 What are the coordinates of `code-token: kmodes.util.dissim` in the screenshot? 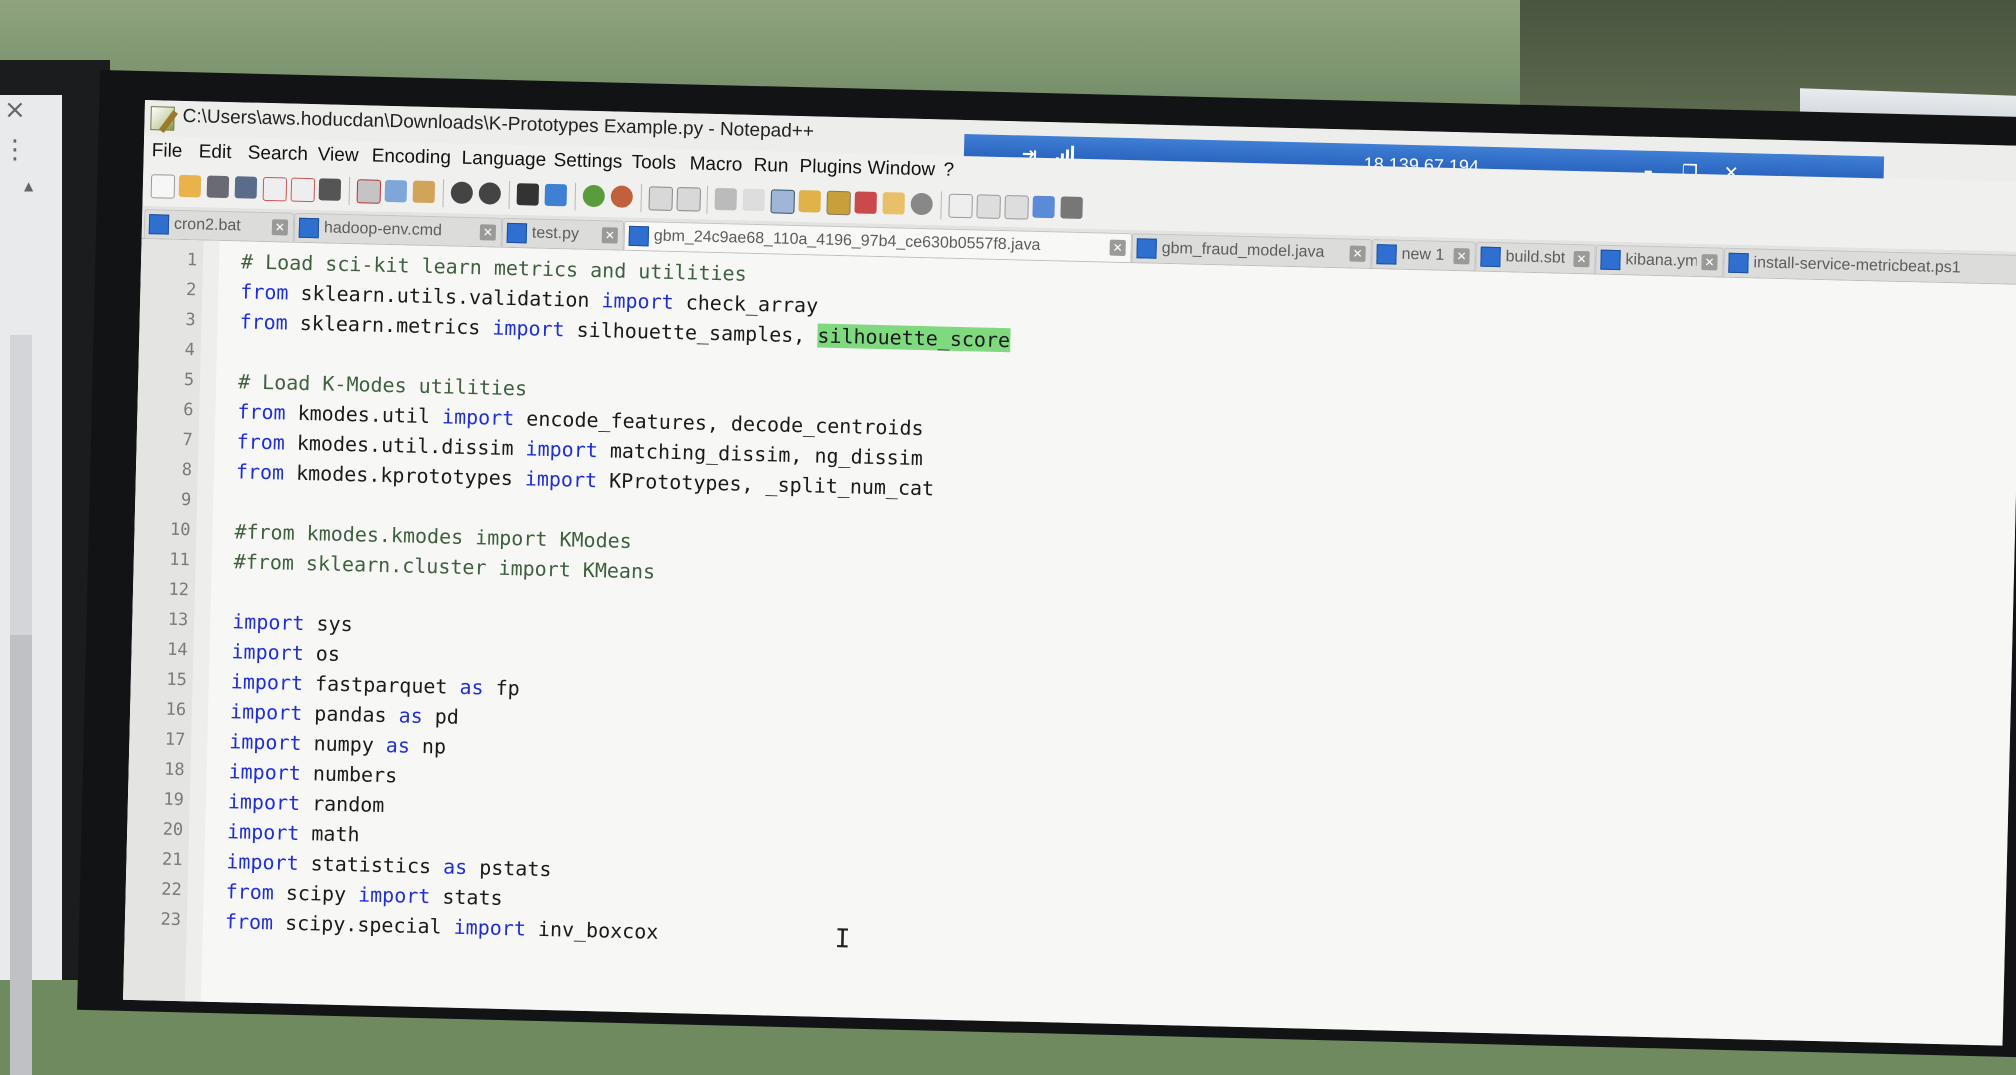 It's located at (405, 445).